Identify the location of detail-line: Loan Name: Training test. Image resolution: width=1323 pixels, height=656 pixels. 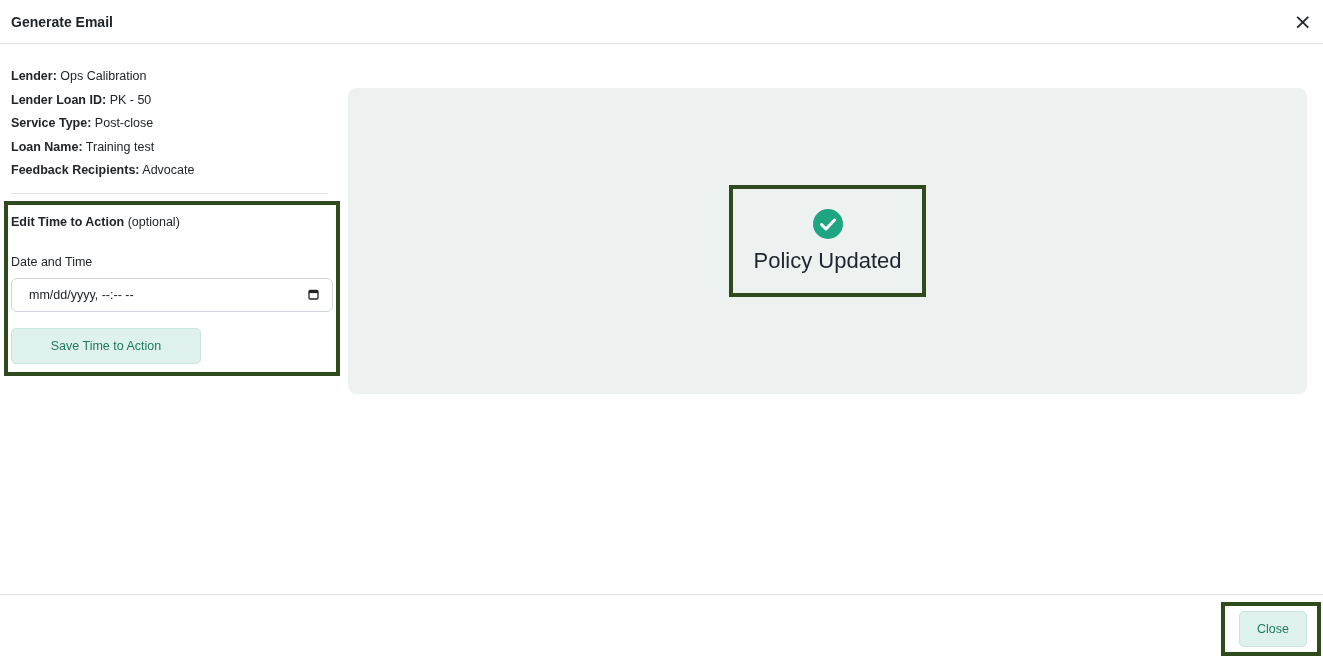
(83, 146).